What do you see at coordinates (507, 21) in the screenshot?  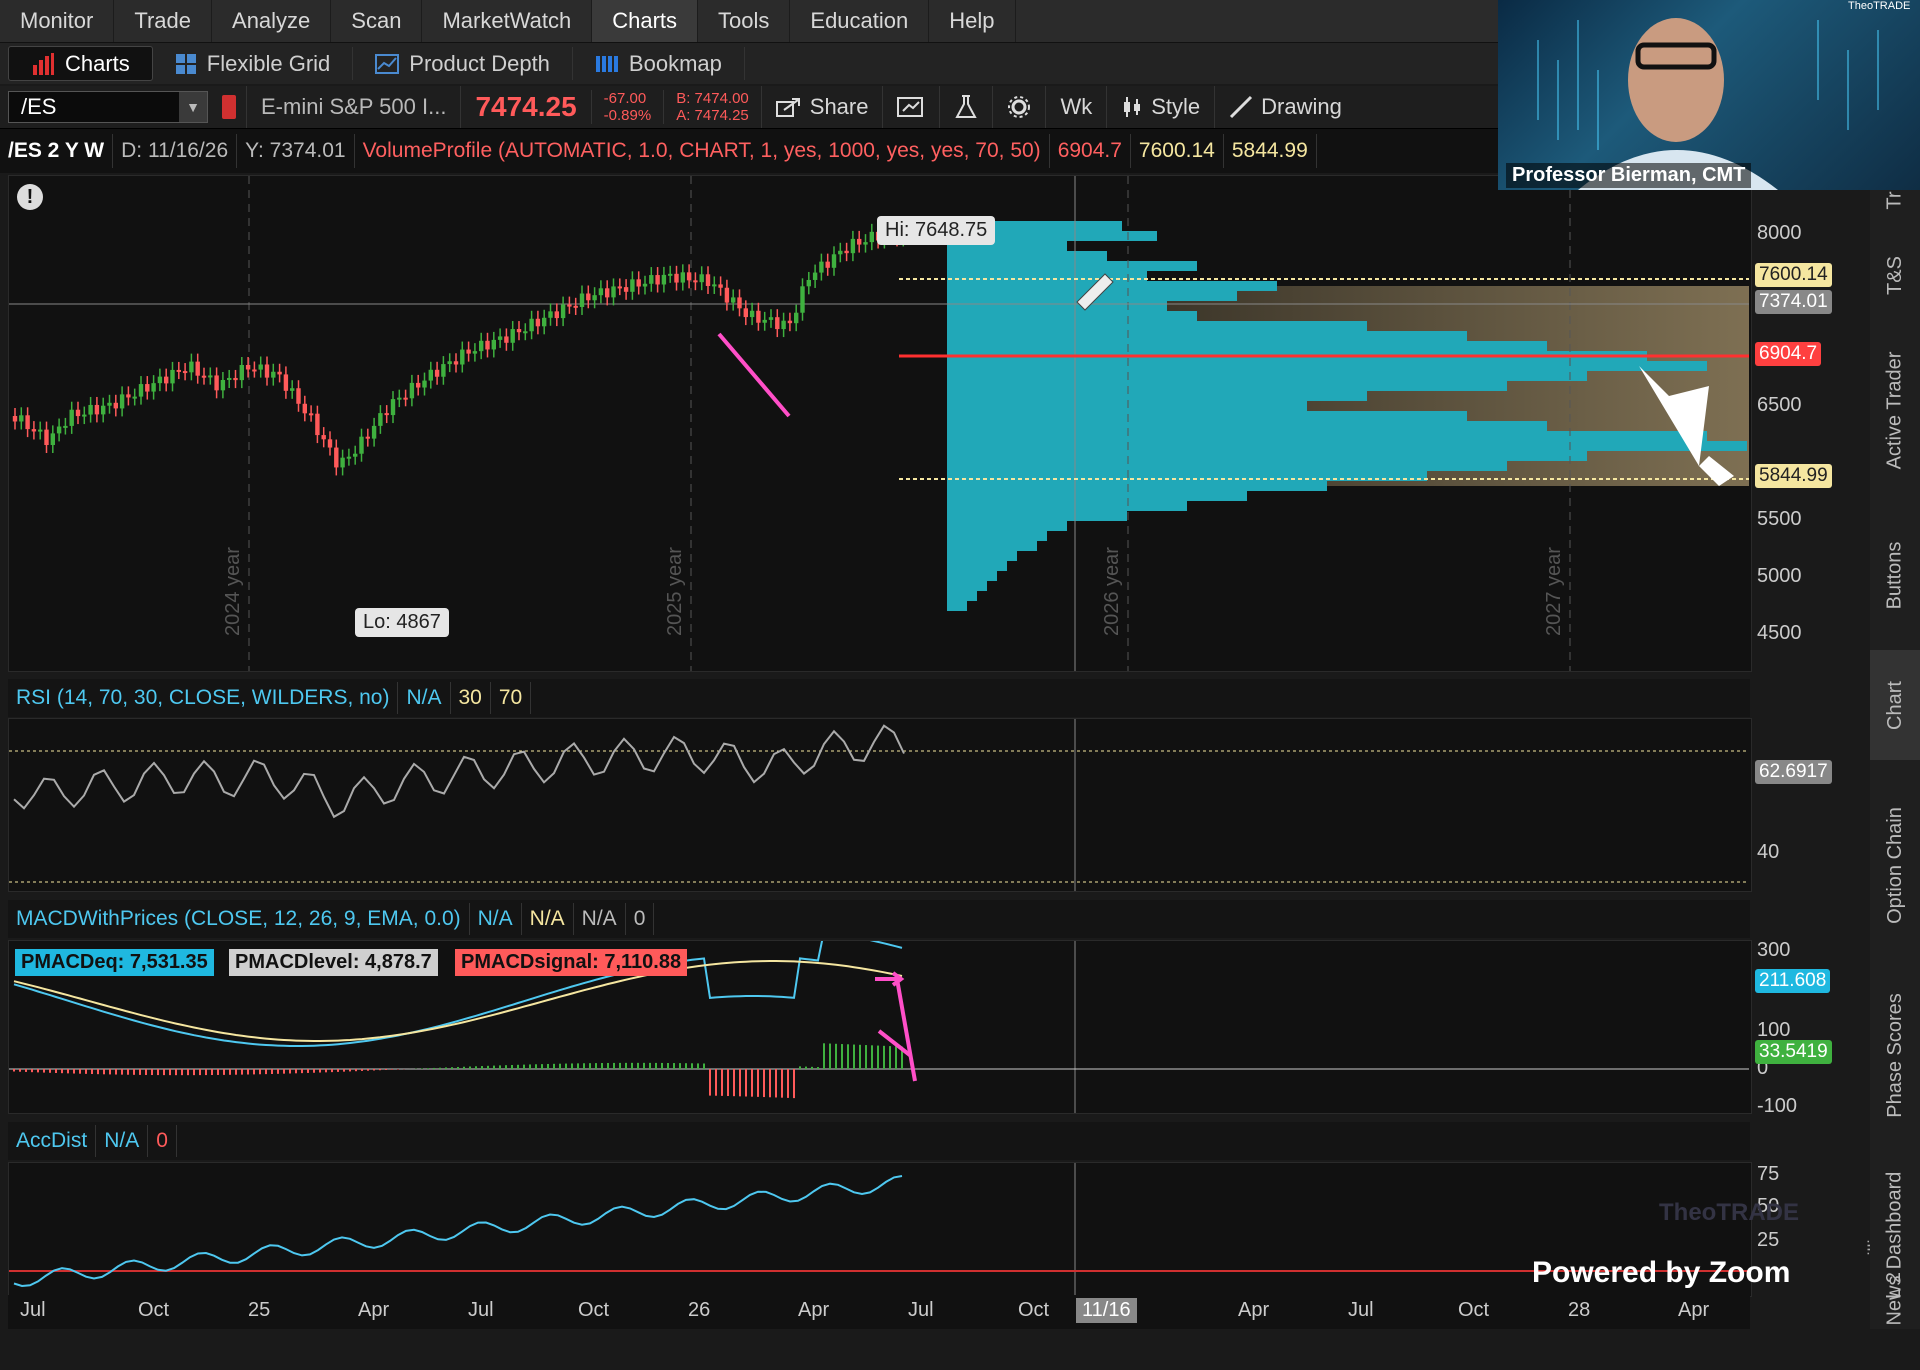 I see `menu-marketwatch: MarketWatch` at bounding box center [507, 21].